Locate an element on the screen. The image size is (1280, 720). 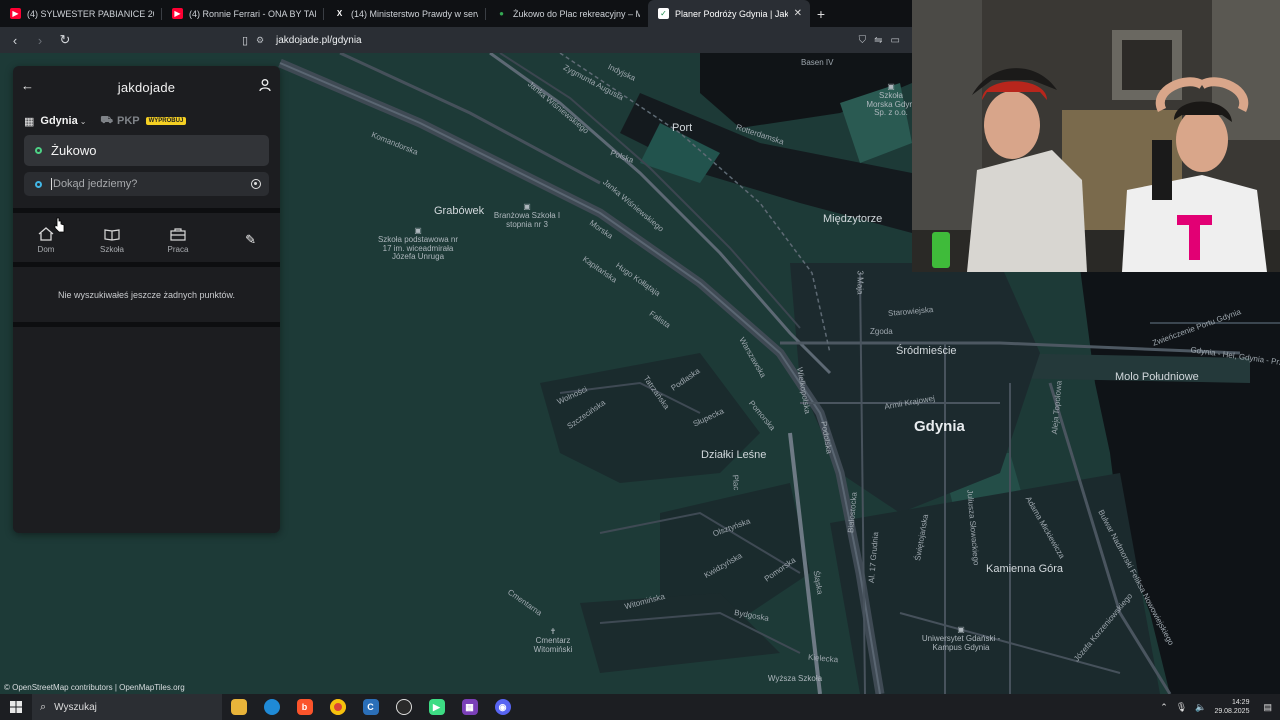
jakdojade-icon: ✓ is located at coordinates (663, 13).